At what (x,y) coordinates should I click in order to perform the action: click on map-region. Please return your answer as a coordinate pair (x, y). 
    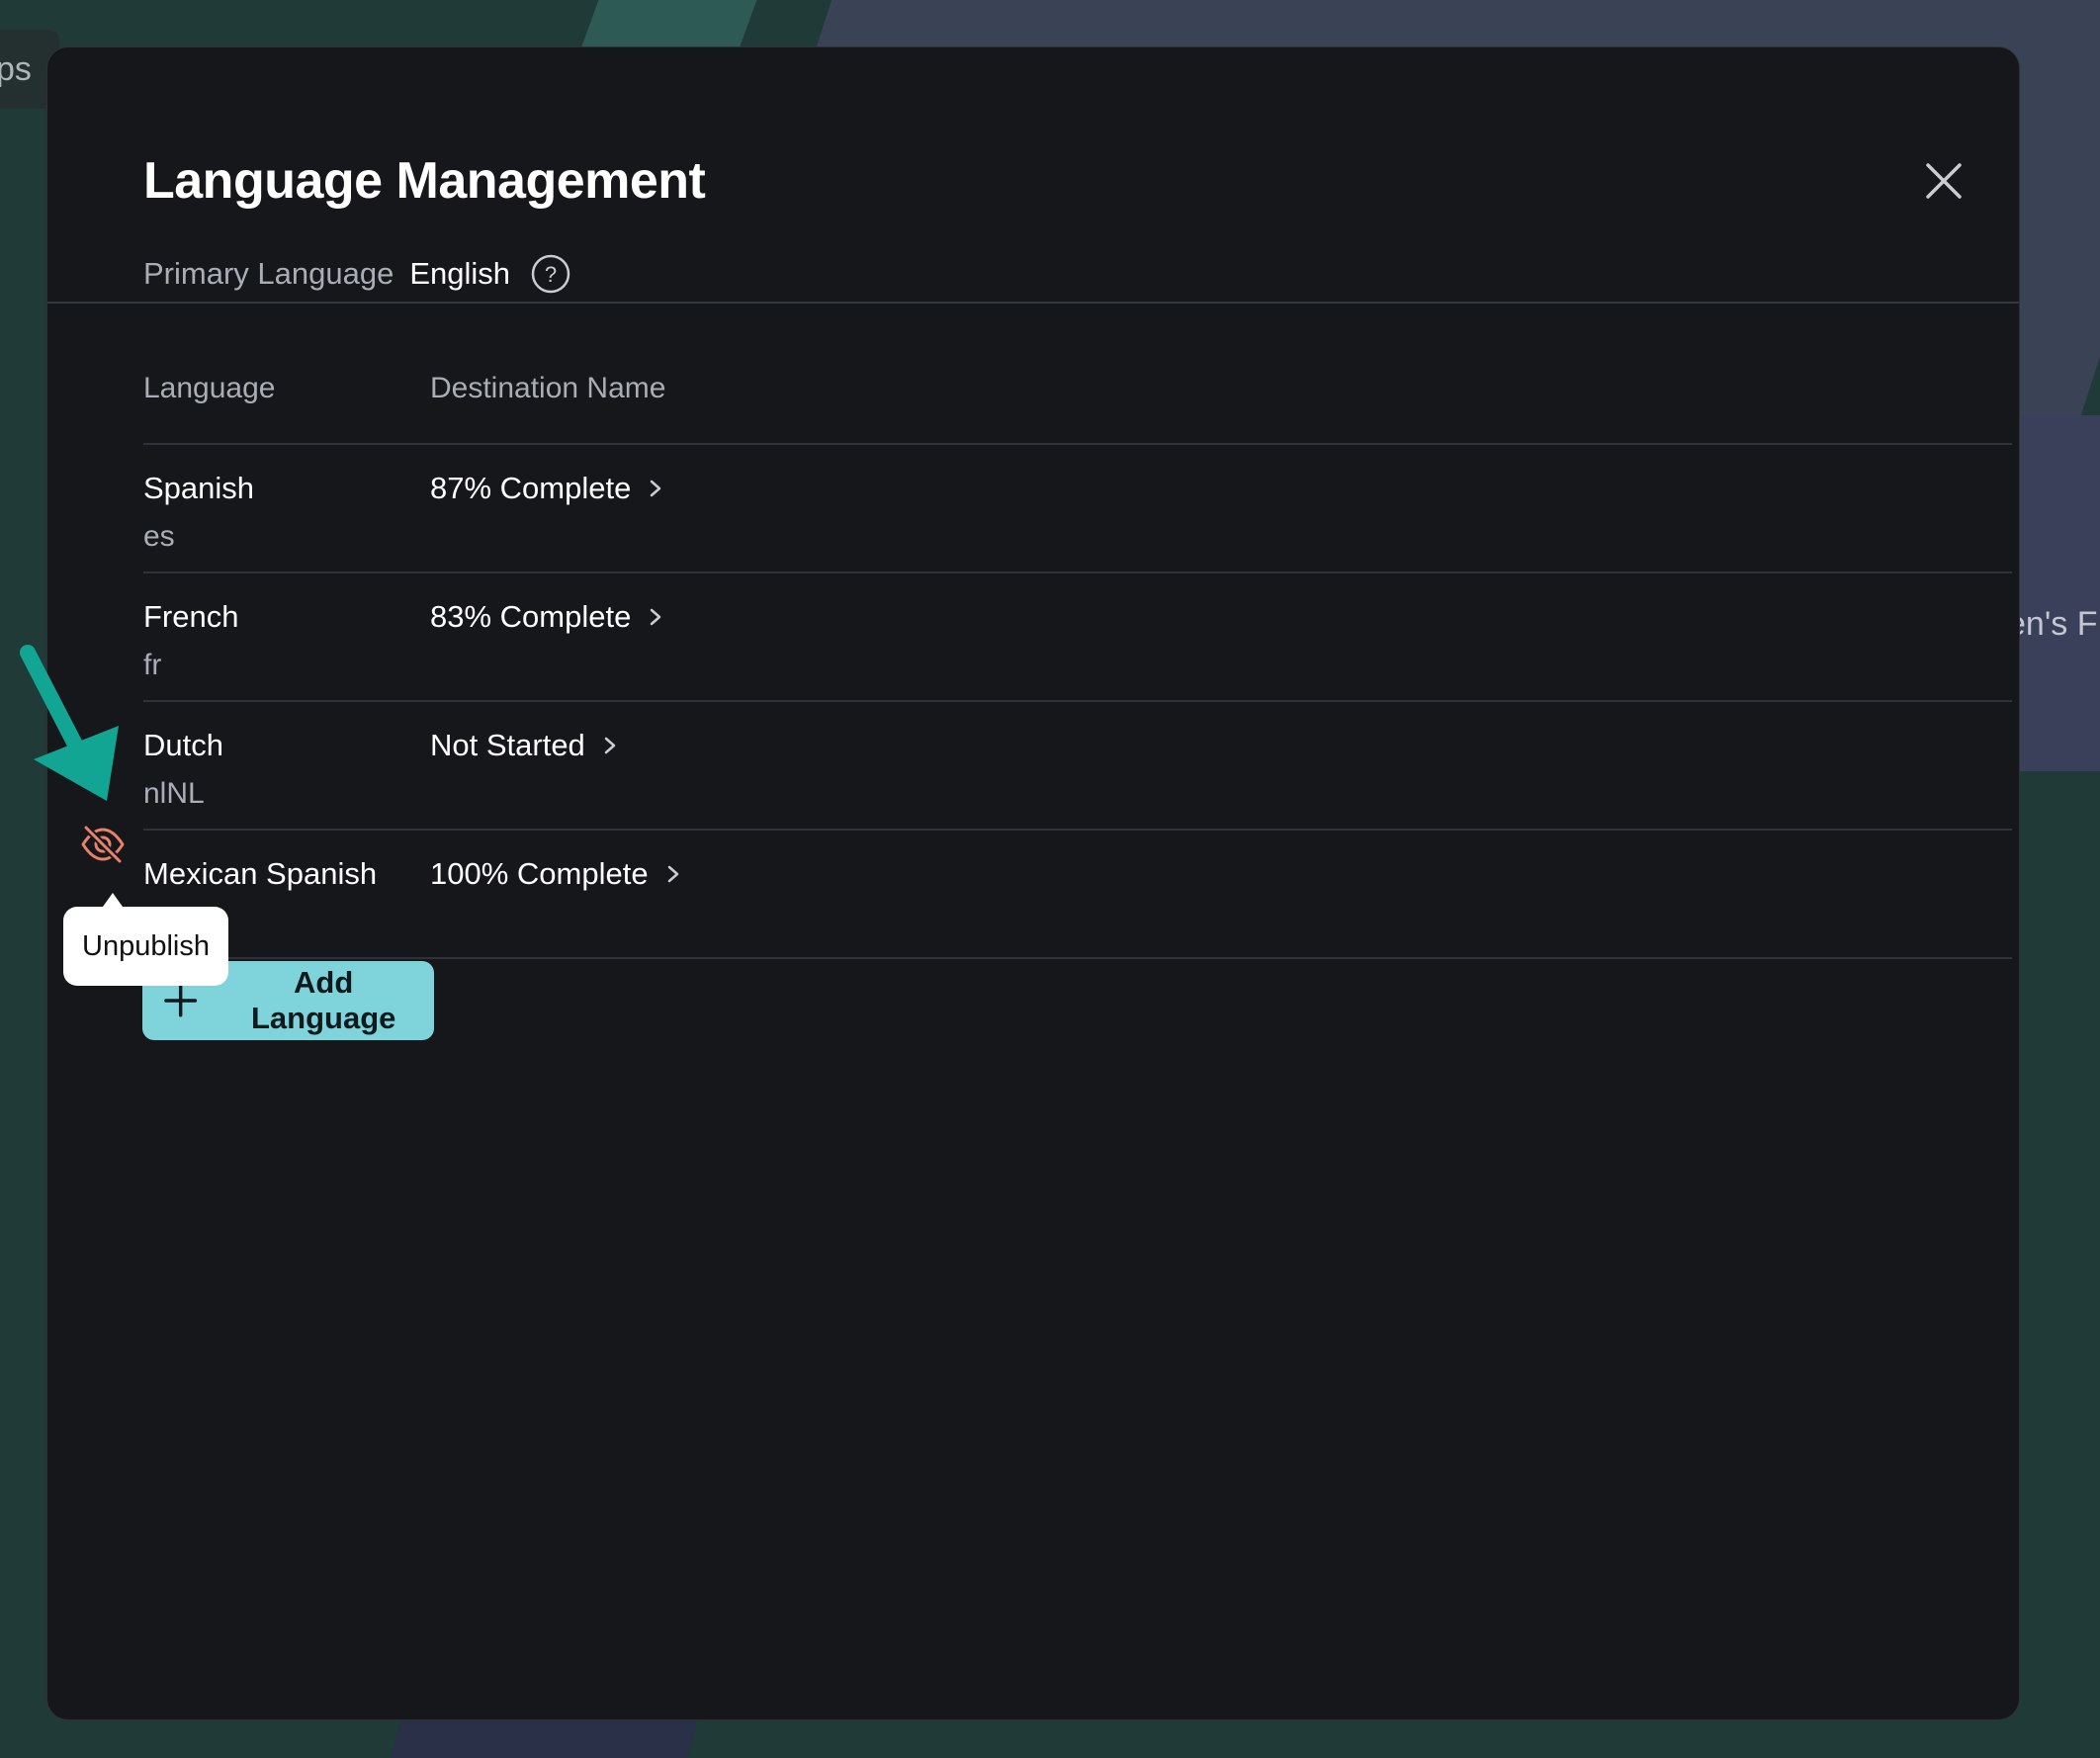
    Looking at the image, I should click on (672, 24).